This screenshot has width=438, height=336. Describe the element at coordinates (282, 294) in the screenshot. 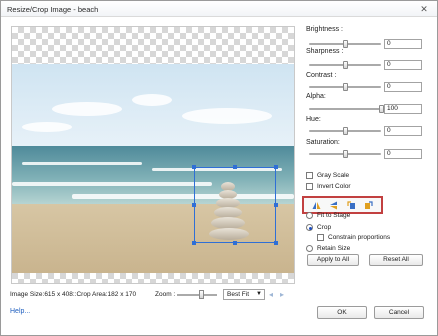

I see `arrow-right-icon: ▸` at that location.